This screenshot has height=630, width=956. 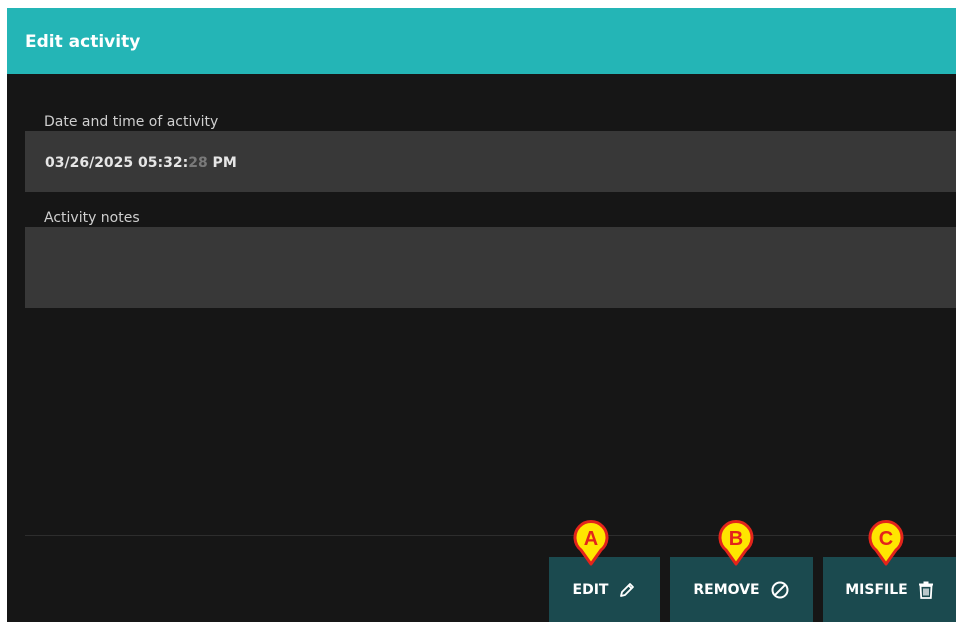 What do you see at coordinates (926, 590) in the screenshot?
I see `trash-icon` at bounding box center [926, 590].